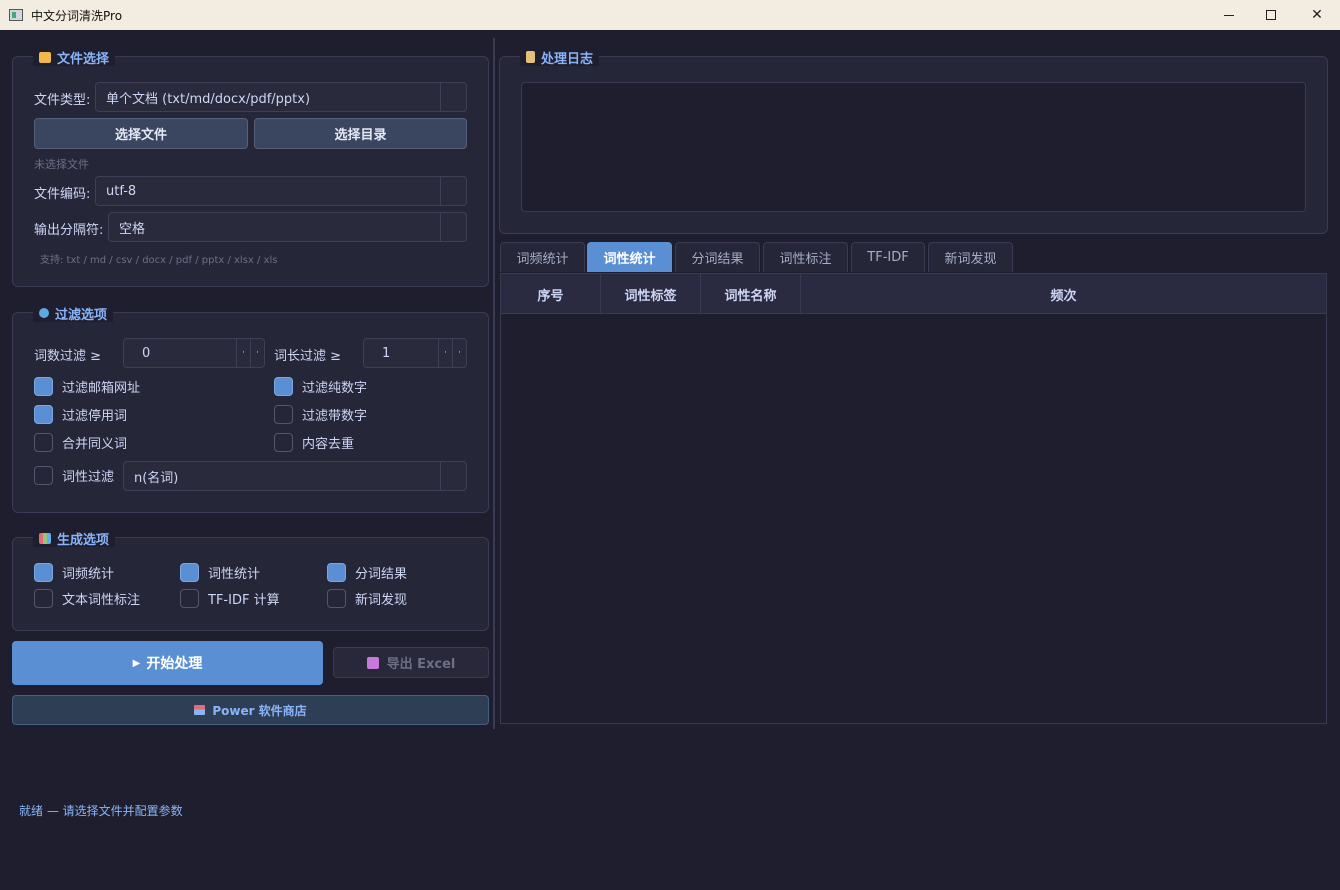 The height and width of the screenshot is (890, 1340). What do you see at coordinates (45, 57) in the screenshot?
I see `folder-icon` at bounding box center [45, 57].